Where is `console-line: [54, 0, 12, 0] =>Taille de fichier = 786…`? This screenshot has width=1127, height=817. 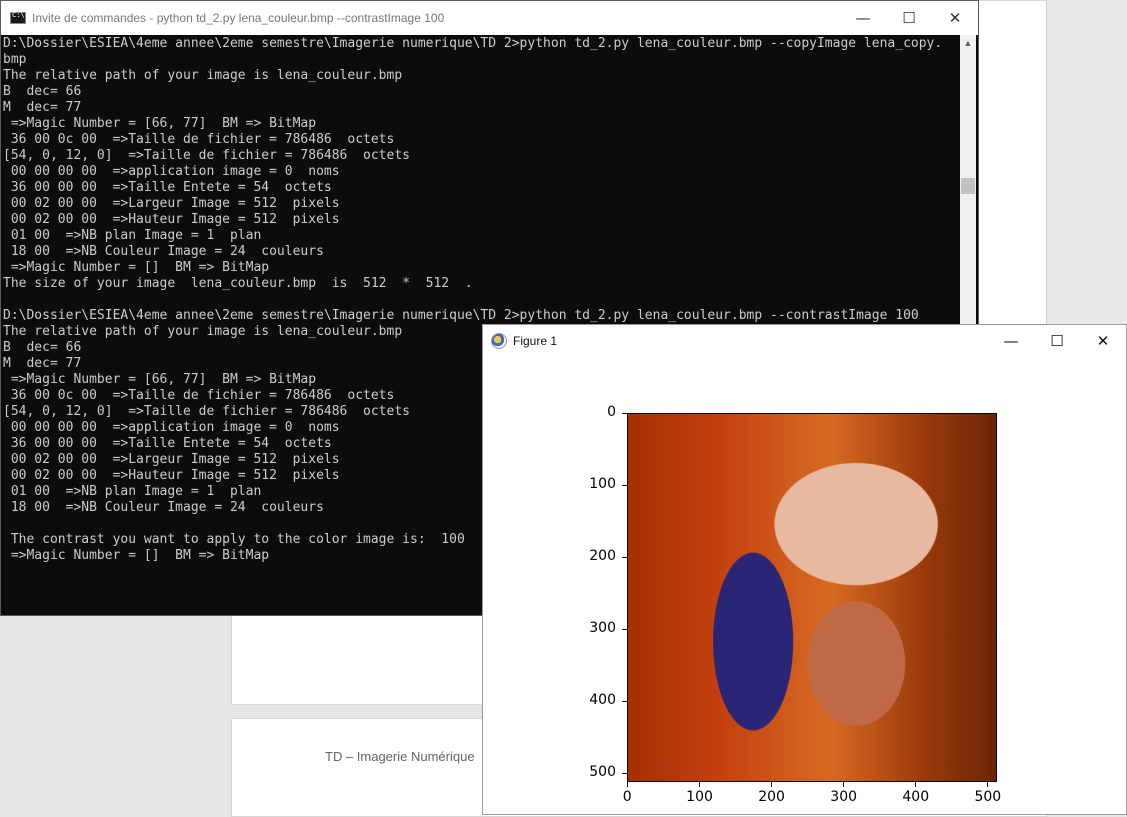
console-line: [54, 0, 12, 0] =>Taille de fichier = 786… is located at coordinates (206, 155).